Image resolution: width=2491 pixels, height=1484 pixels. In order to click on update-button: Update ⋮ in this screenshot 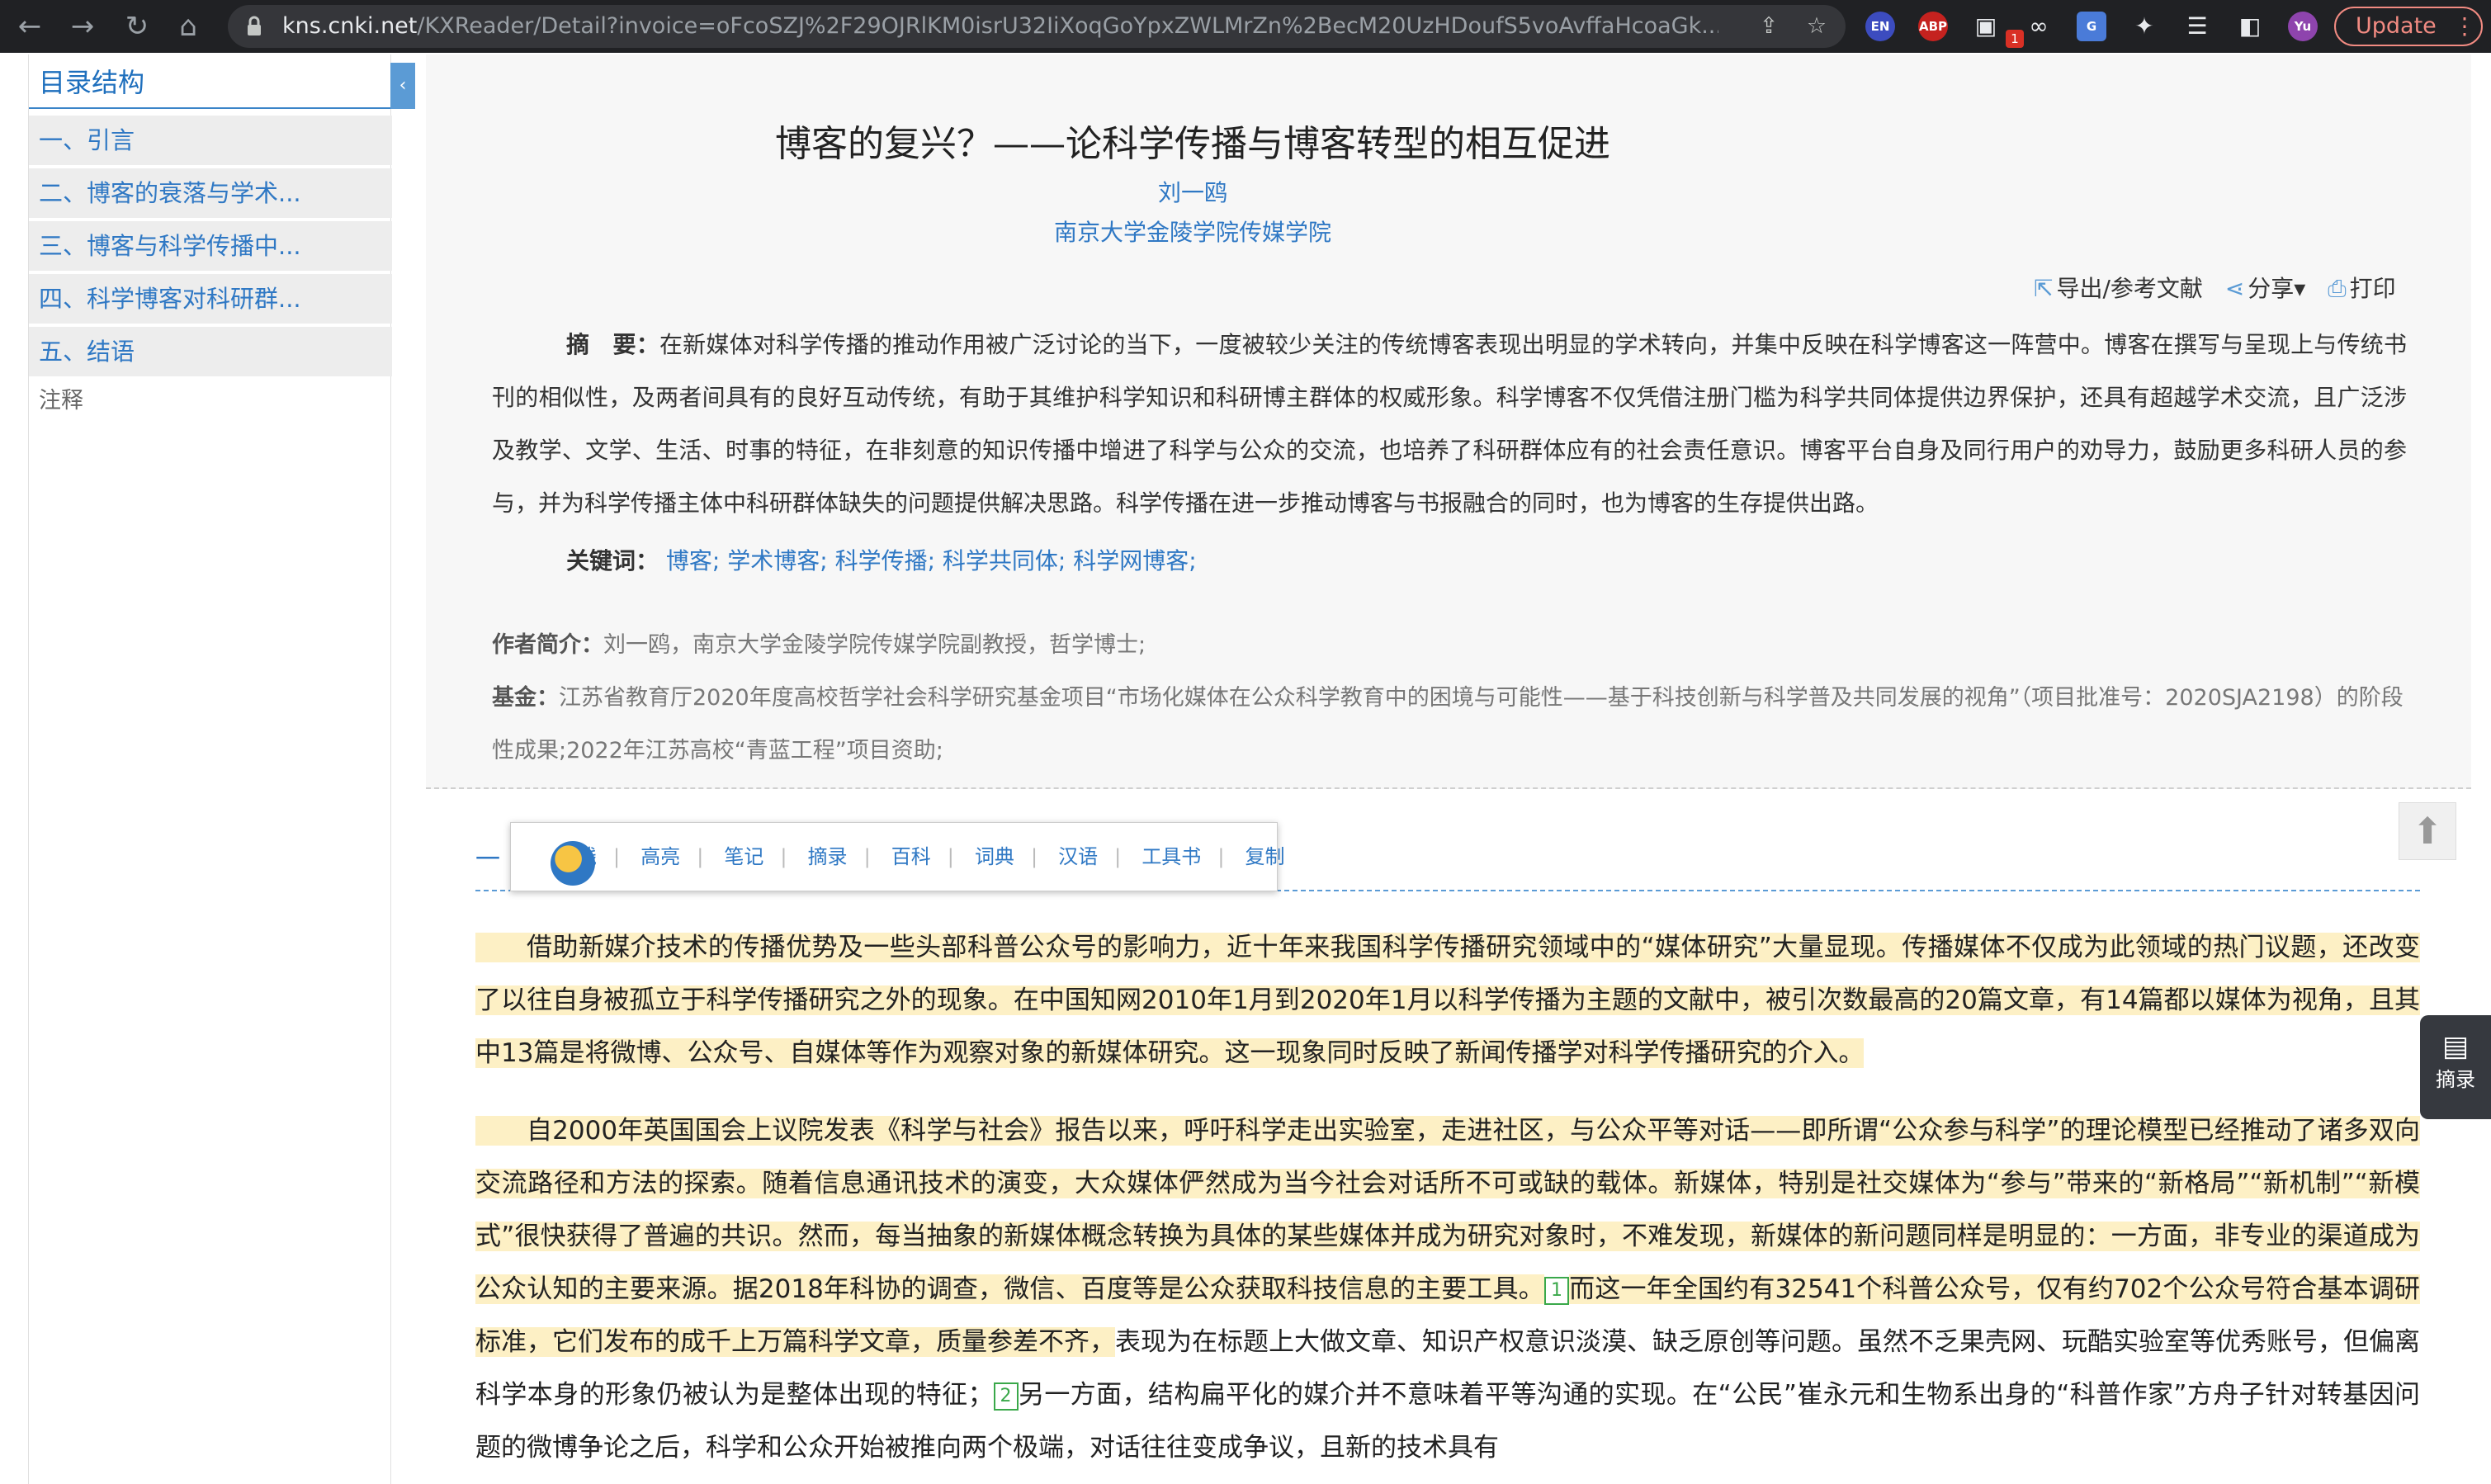, I will do `click(2408, 26)`.